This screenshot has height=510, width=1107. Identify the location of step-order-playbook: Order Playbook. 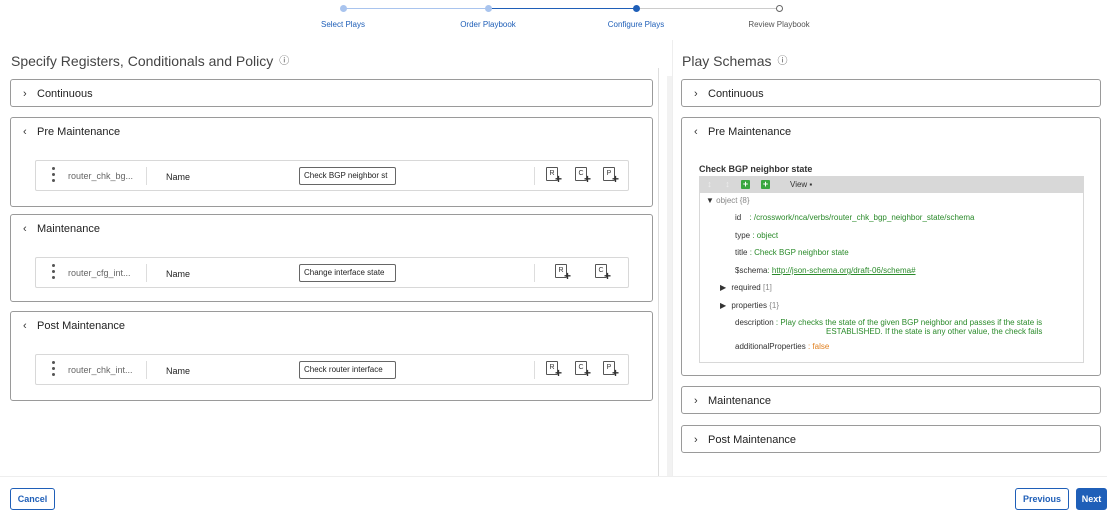
(488, 24).